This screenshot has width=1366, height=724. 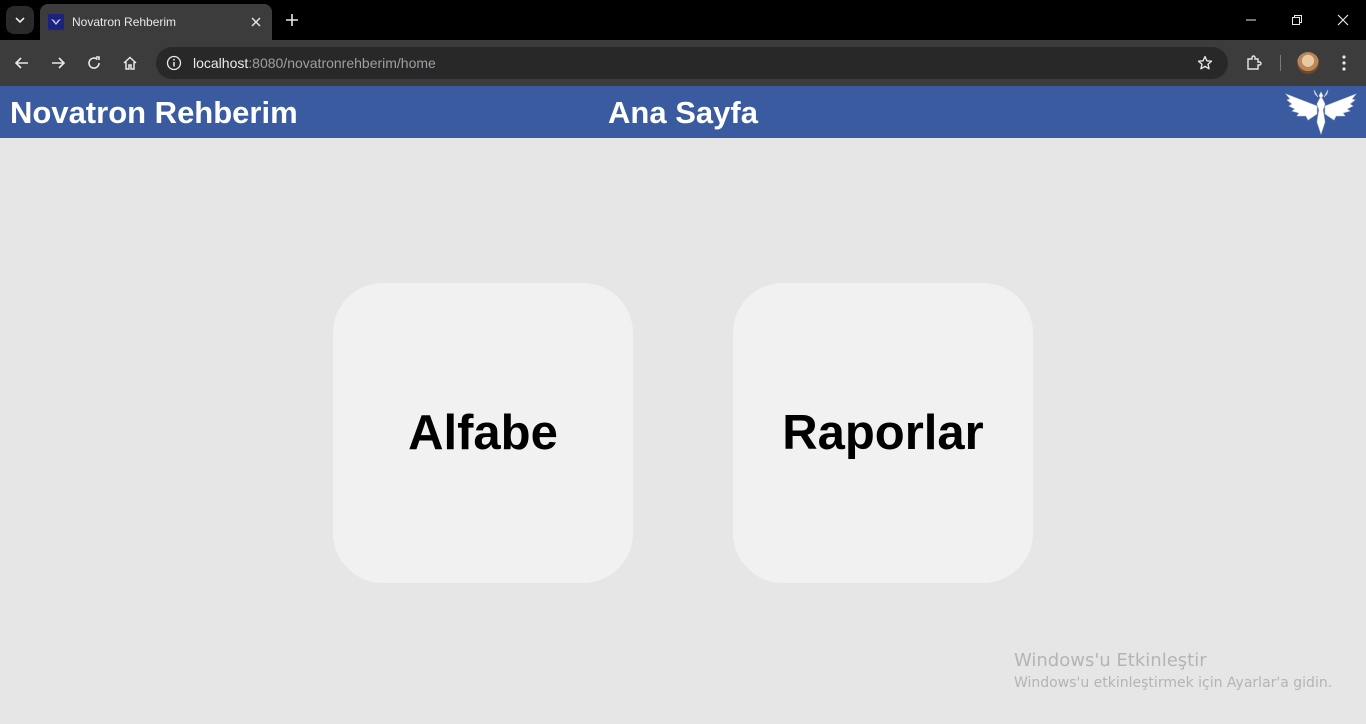 I want to click on restore-button, so click(x=1297, y=20).